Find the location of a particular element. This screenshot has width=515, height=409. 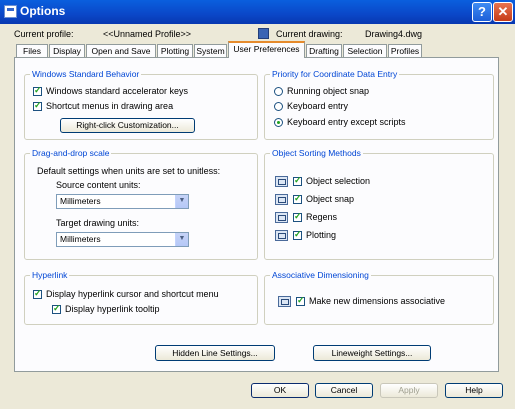

running-object-snap-label: Running object snap is located at coordinates (328, 91).